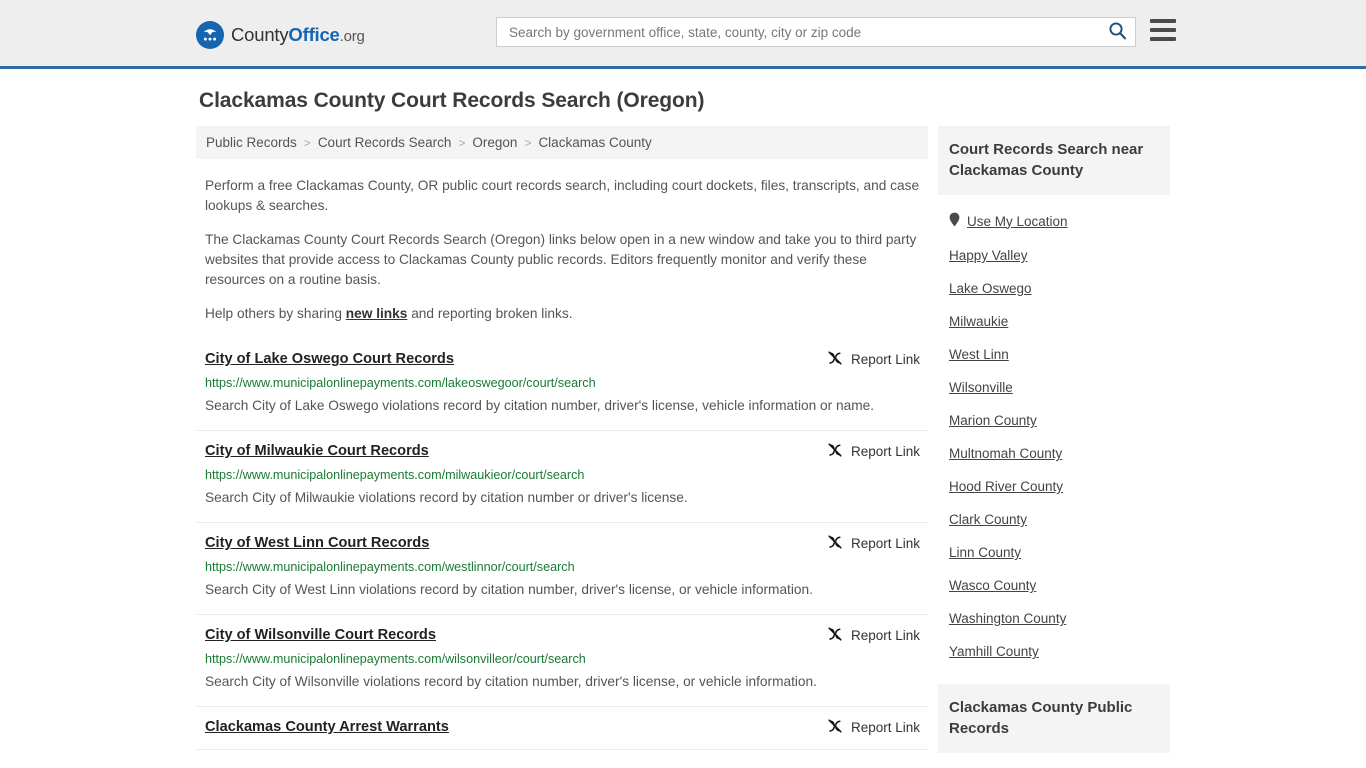 The width and height of the screenshot is (1366, 768). What do you see at coordinates (1054, 255) in the screenshot?
I see `sidebar-item-happy-valley: Happy Valley` at bounding box center [1054, 255].